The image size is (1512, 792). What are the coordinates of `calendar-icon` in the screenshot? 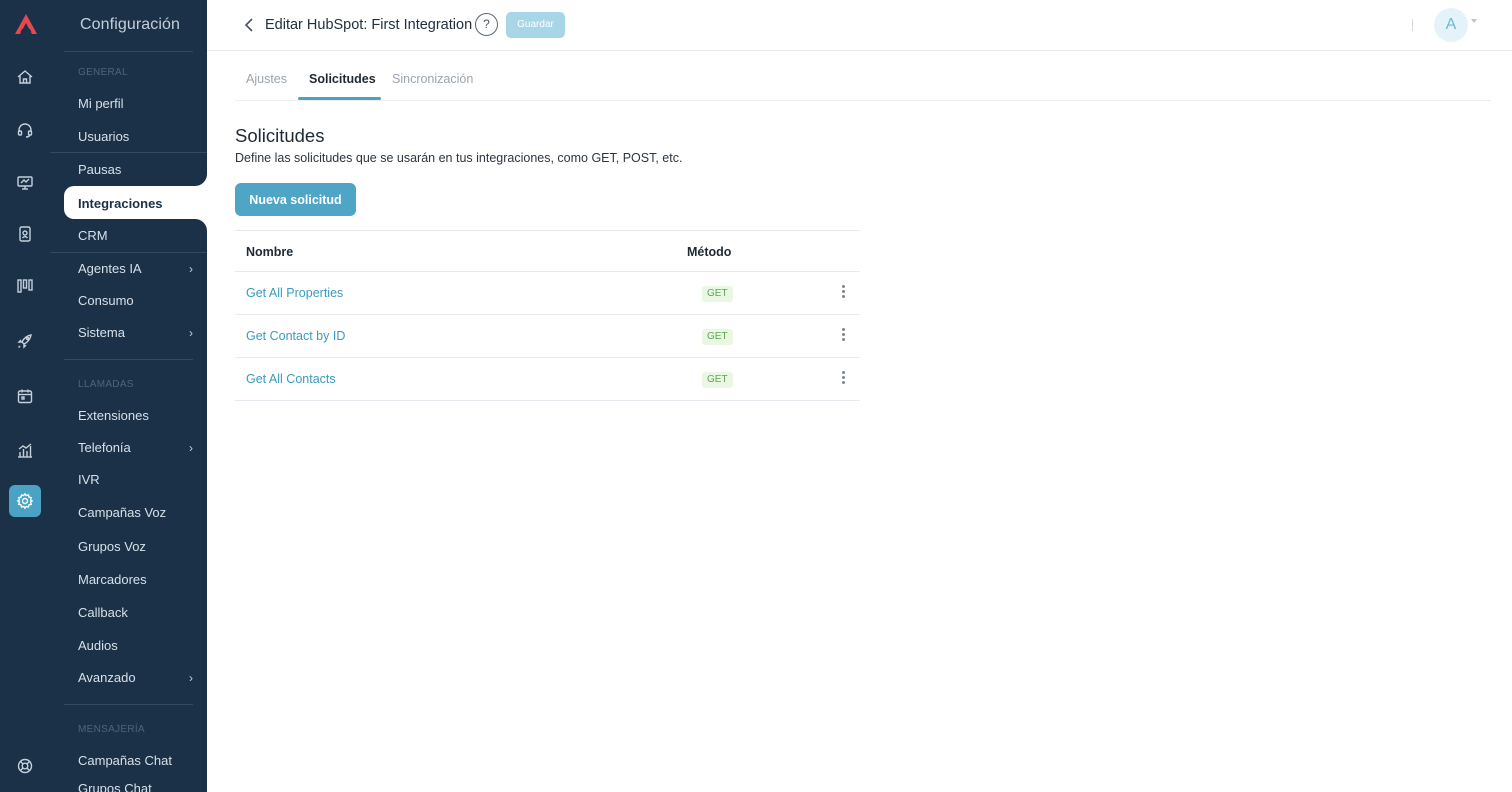 It's located at (25, 396).